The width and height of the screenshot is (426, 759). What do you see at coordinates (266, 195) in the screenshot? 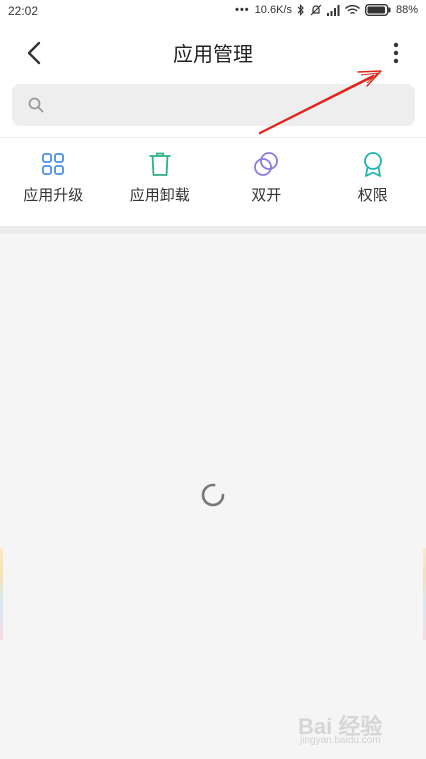
I see `action-label-dual: 双开` at bounding box center [266, 195].